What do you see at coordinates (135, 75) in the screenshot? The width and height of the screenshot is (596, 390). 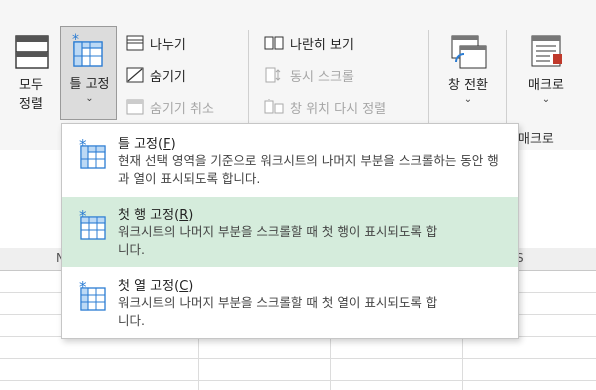 I see `hide-icon` at bounding box center [135, 75].